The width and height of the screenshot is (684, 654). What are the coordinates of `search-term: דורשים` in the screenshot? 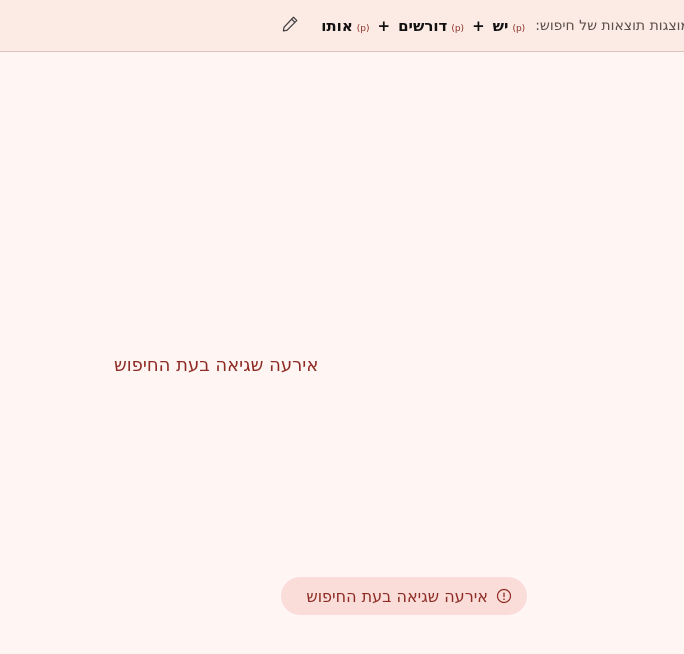 It's located at (423, 25).